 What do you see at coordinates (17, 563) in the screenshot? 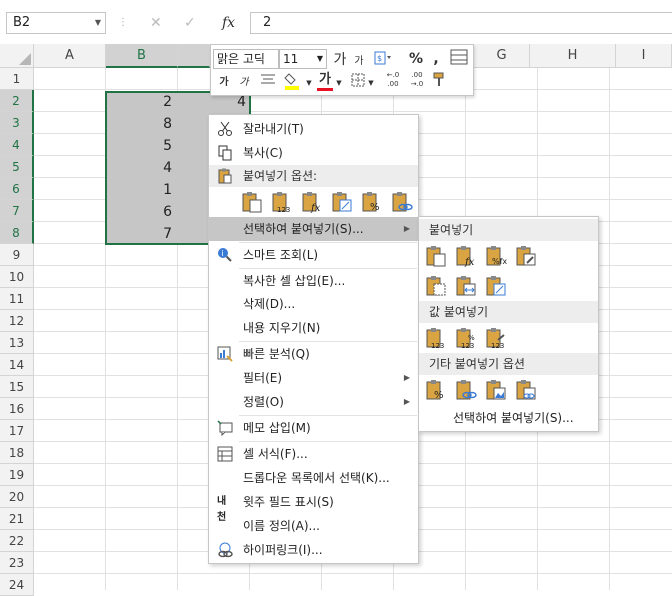
I see `row-header-23: 23` at bounding box center [17, 563].